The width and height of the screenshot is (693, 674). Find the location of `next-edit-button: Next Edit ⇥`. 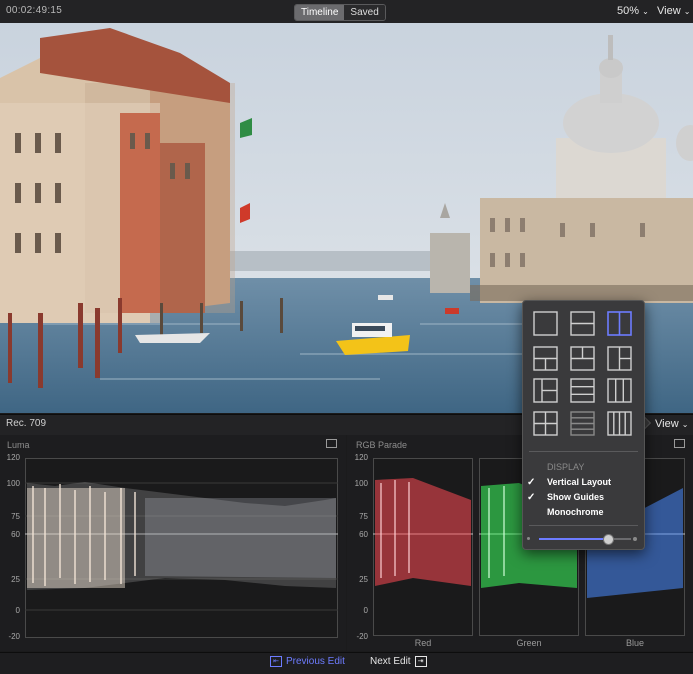

next-edit-button: Next Edit ⇥ is located at coordinates (398, 661).